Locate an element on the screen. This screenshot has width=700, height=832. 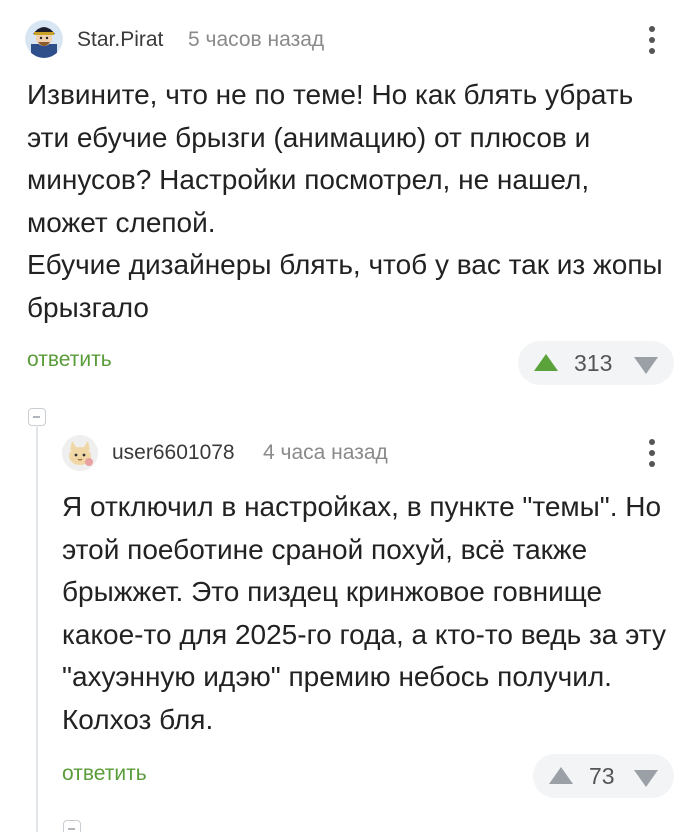
vote-widget: 73 is located at coordinates (603, 776).